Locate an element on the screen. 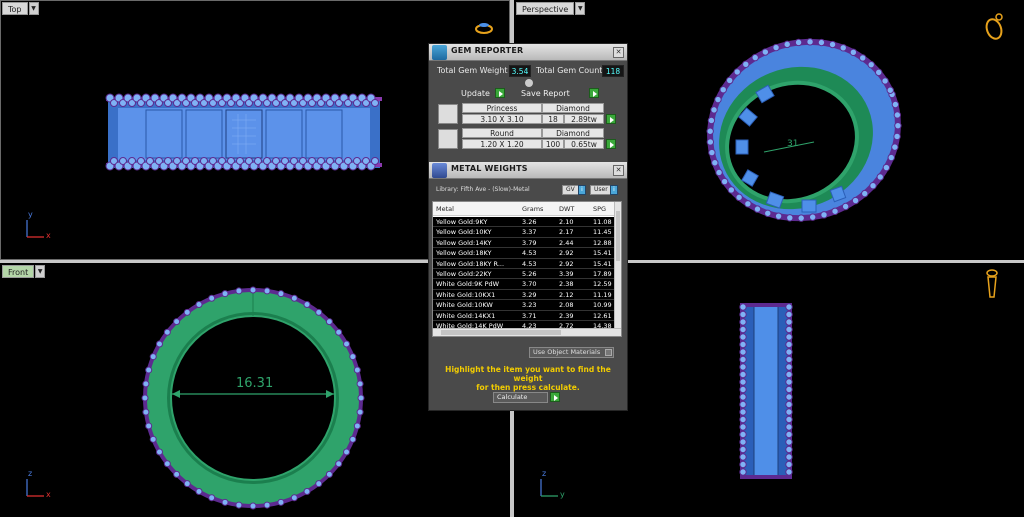 This screenshot has width=1024, height=517. dwt-value: 2.44 is located at coordinates (566, 242).